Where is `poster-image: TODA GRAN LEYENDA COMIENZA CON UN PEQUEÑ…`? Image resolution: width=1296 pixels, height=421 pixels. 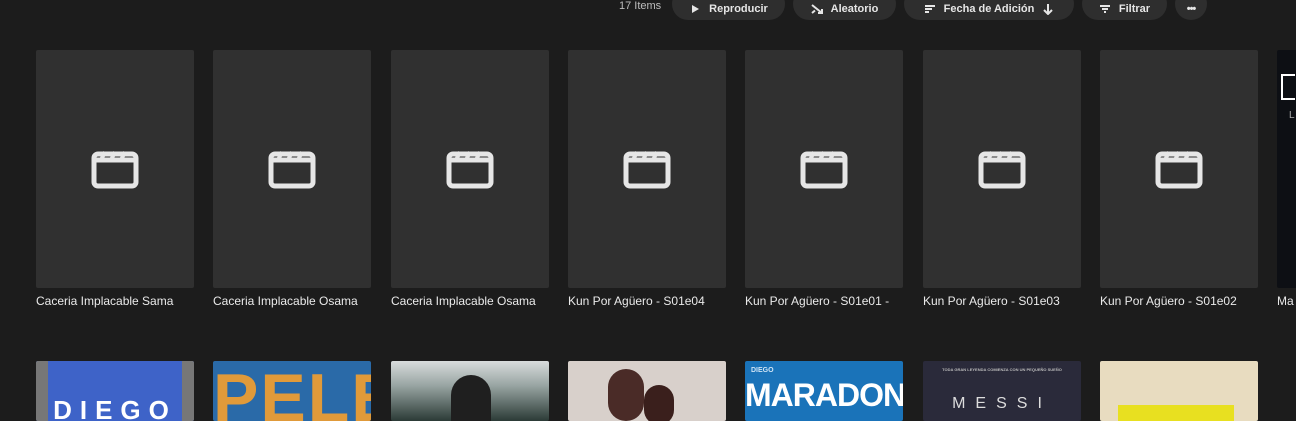
poster-image: TODA GRAN LEYENDA COMIENZA CON UN PEQUEÑ… is located at coordinates (1002, 391).